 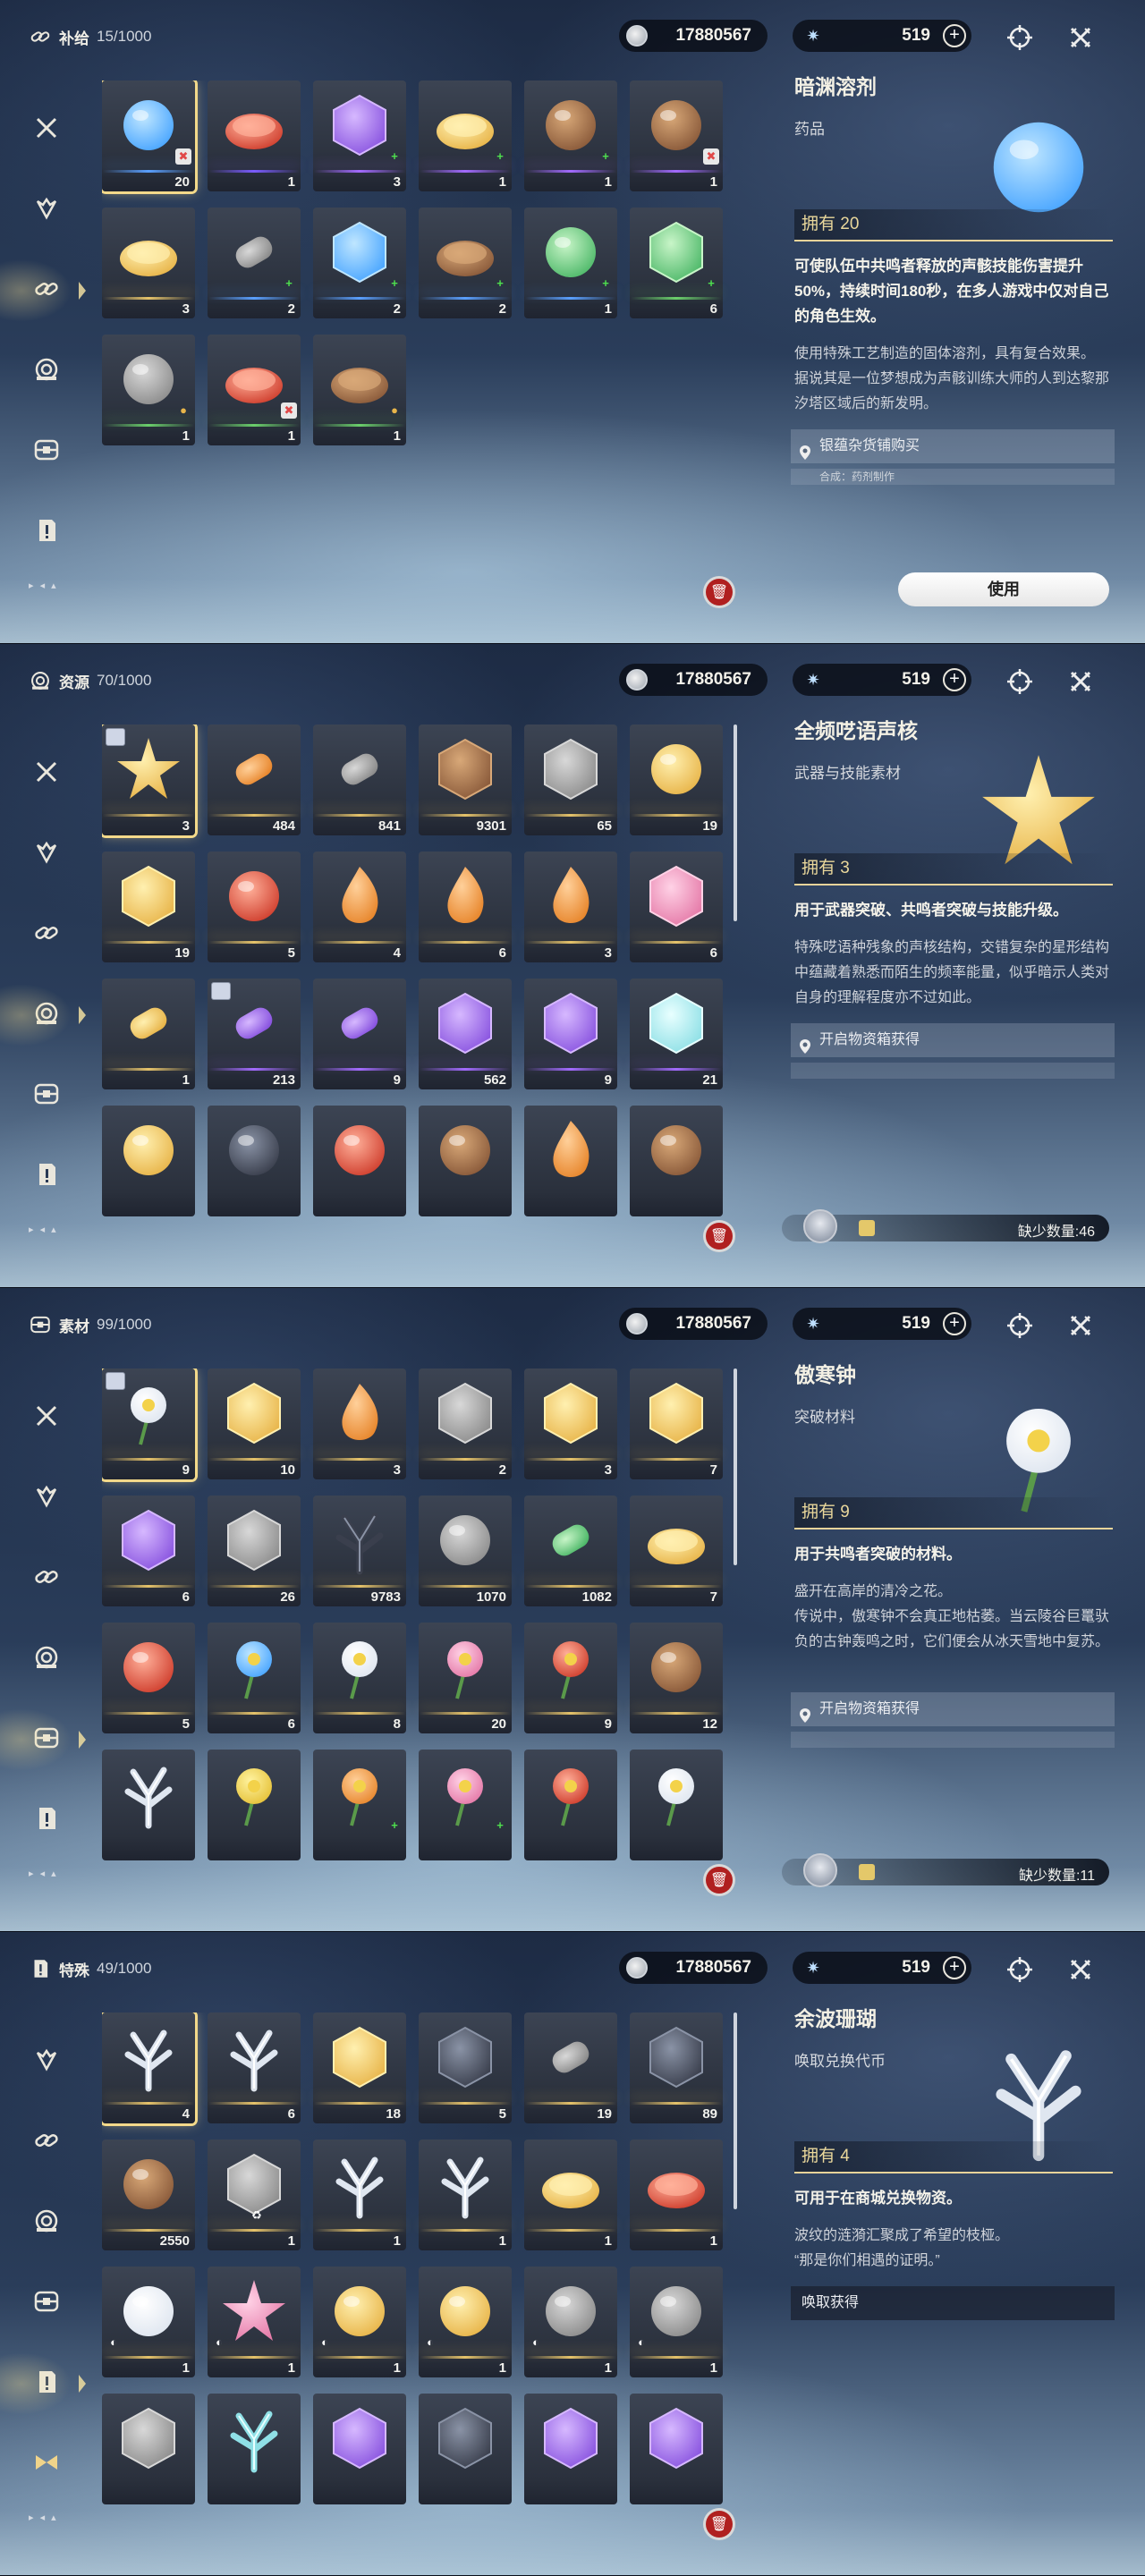 What do you see at coordinates (465, 1678) in the screenshot?
I see `item-slot: 20` at bounding box center [465, 1678].